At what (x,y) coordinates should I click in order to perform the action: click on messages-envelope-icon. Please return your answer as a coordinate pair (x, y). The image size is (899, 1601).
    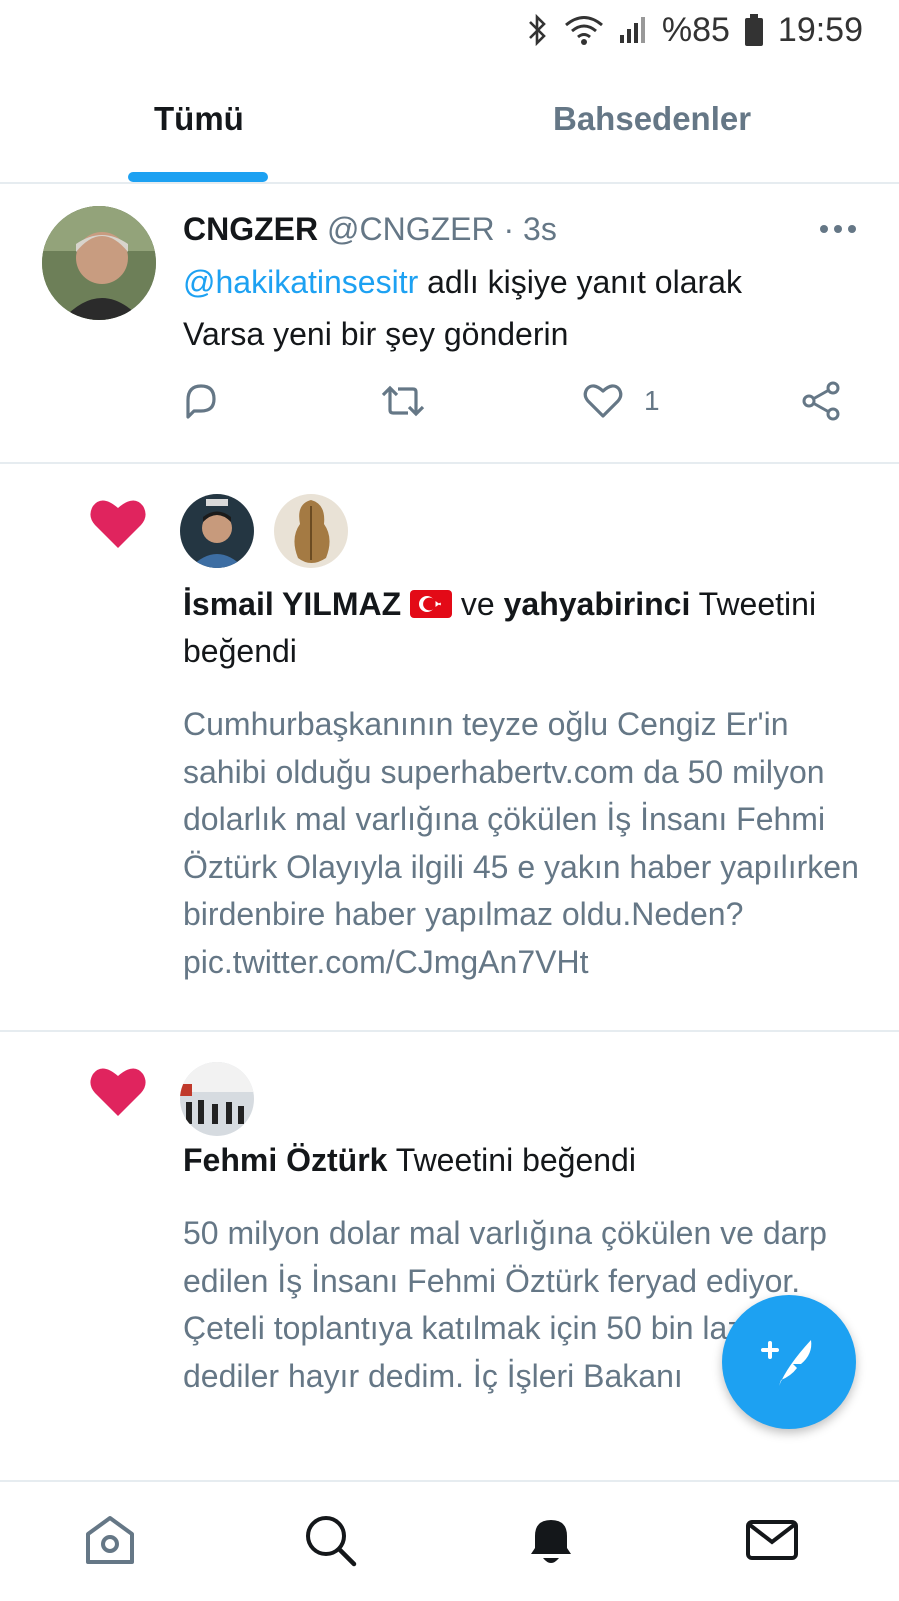
    Looking at the image, I should click on (772, 1540).